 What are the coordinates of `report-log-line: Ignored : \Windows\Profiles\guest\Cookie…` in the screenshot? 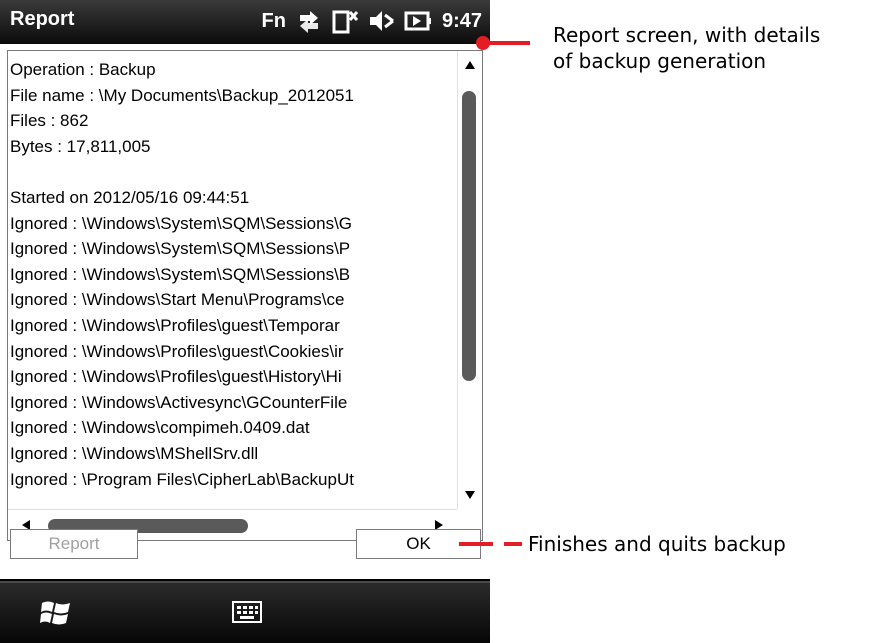 It's located at (177, 351).